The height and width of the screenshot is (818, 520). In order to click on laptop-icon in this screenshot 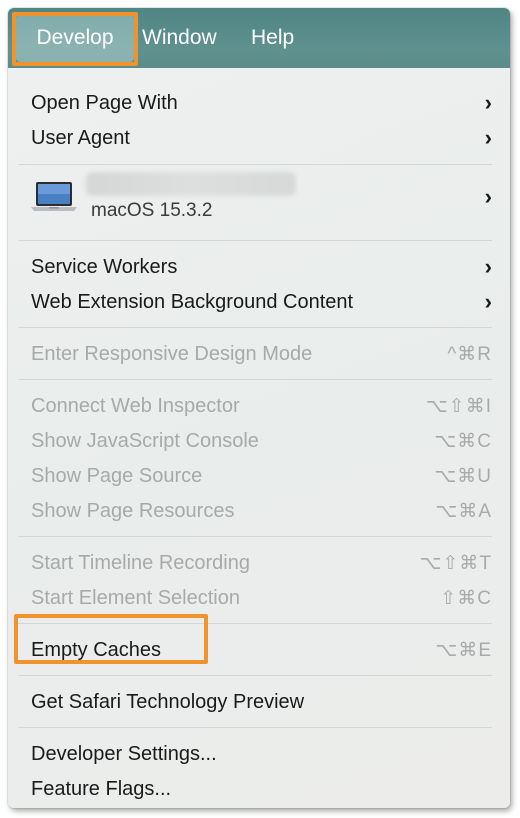, I will do `click(54, 196)`.